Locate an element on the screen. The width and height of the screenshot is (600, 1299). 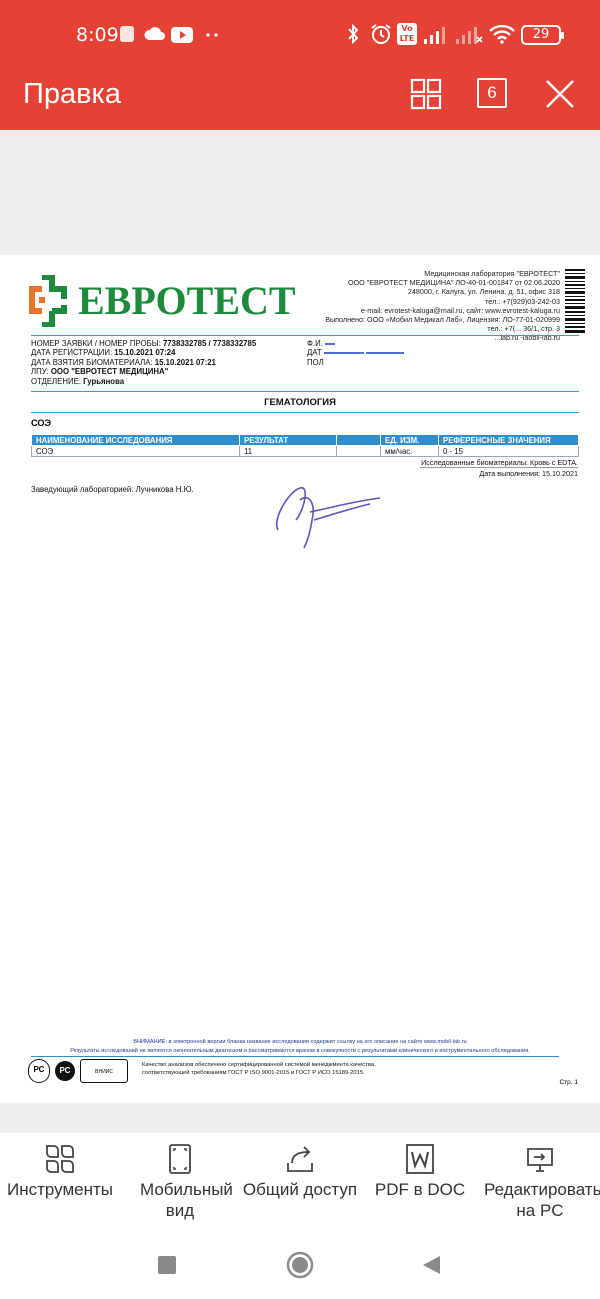
test-name: СОЭ is located at coordinates (41, 423).